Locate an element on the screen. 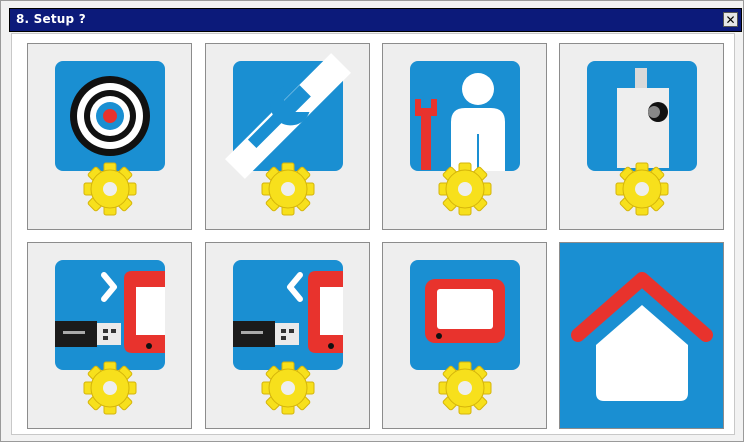  target-gear-icon is located at coordinates (110, 138).